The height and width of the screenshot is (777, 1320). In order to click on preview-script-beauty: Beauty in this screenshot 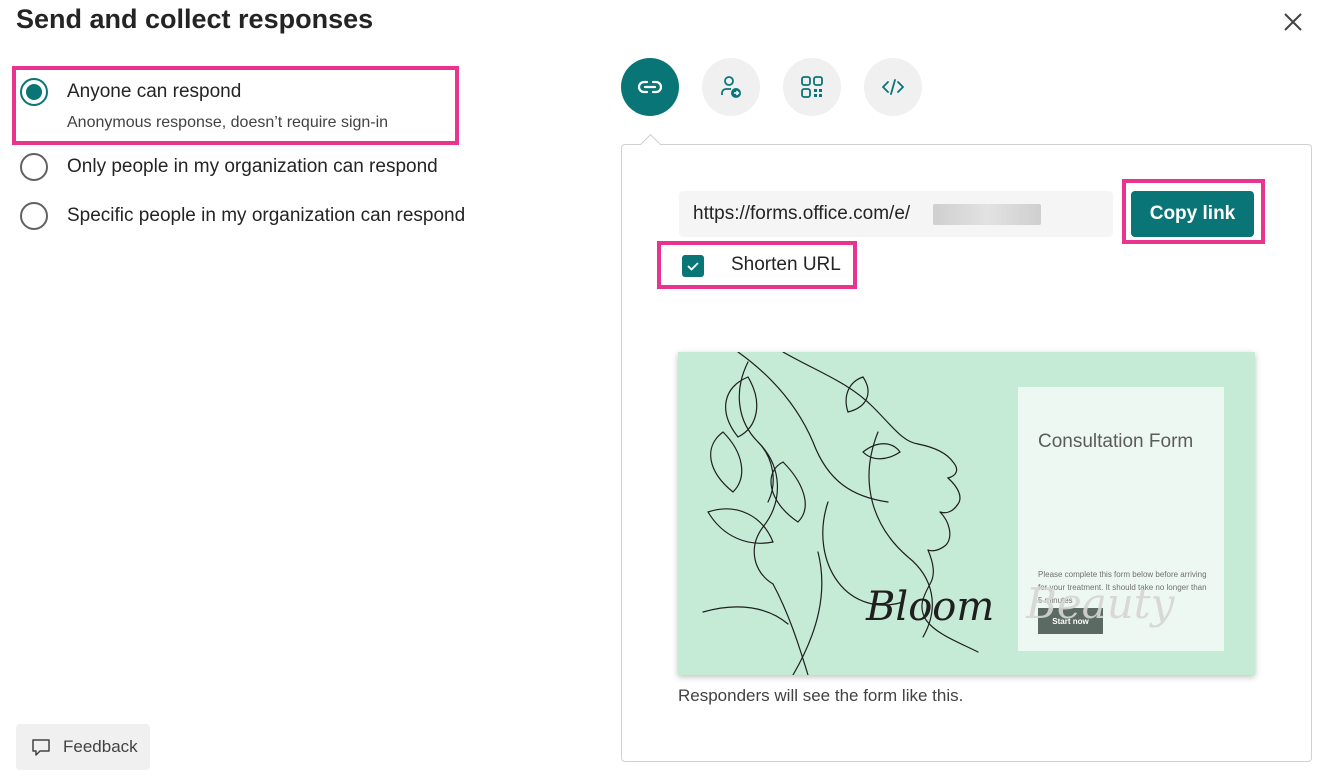, I will do `click(1100, 603)`.